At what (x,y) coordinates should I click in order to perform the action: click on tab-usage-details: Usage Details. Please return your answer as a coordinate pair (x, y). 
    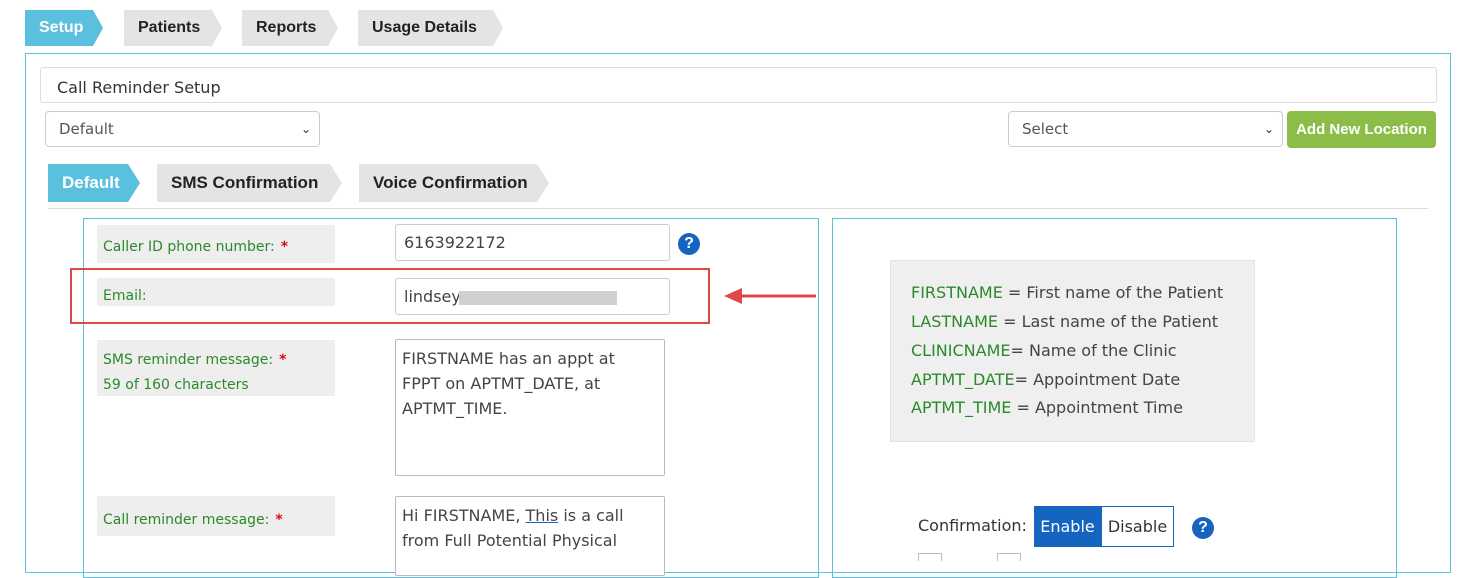
    Looking at the image, I should click on (430, 28).